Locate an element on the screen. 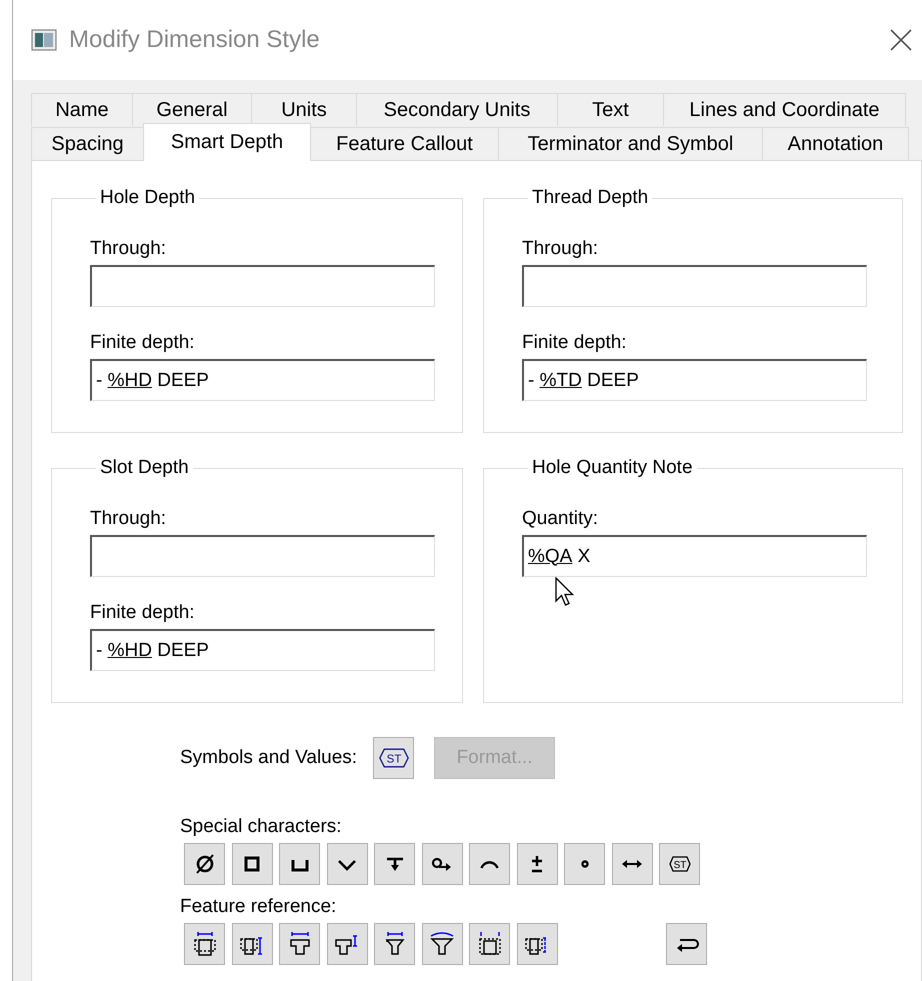 The height and width of the screenshot is (981, 922). input-field: %QA X is located at coordinates (694, 556).